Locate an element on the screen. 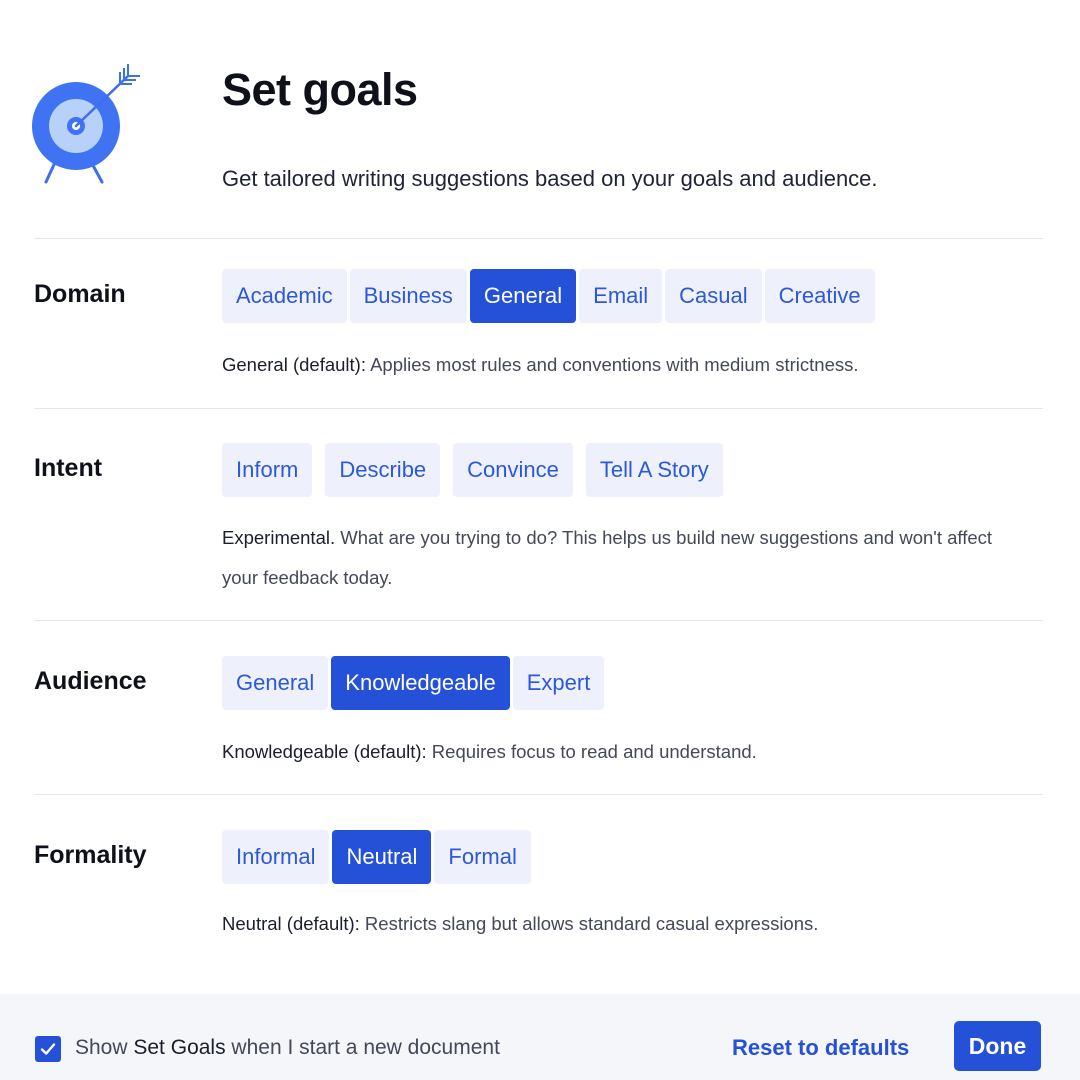  audience-option-knowledgeable: Knowledgeable is located at coordinates (420, 683).